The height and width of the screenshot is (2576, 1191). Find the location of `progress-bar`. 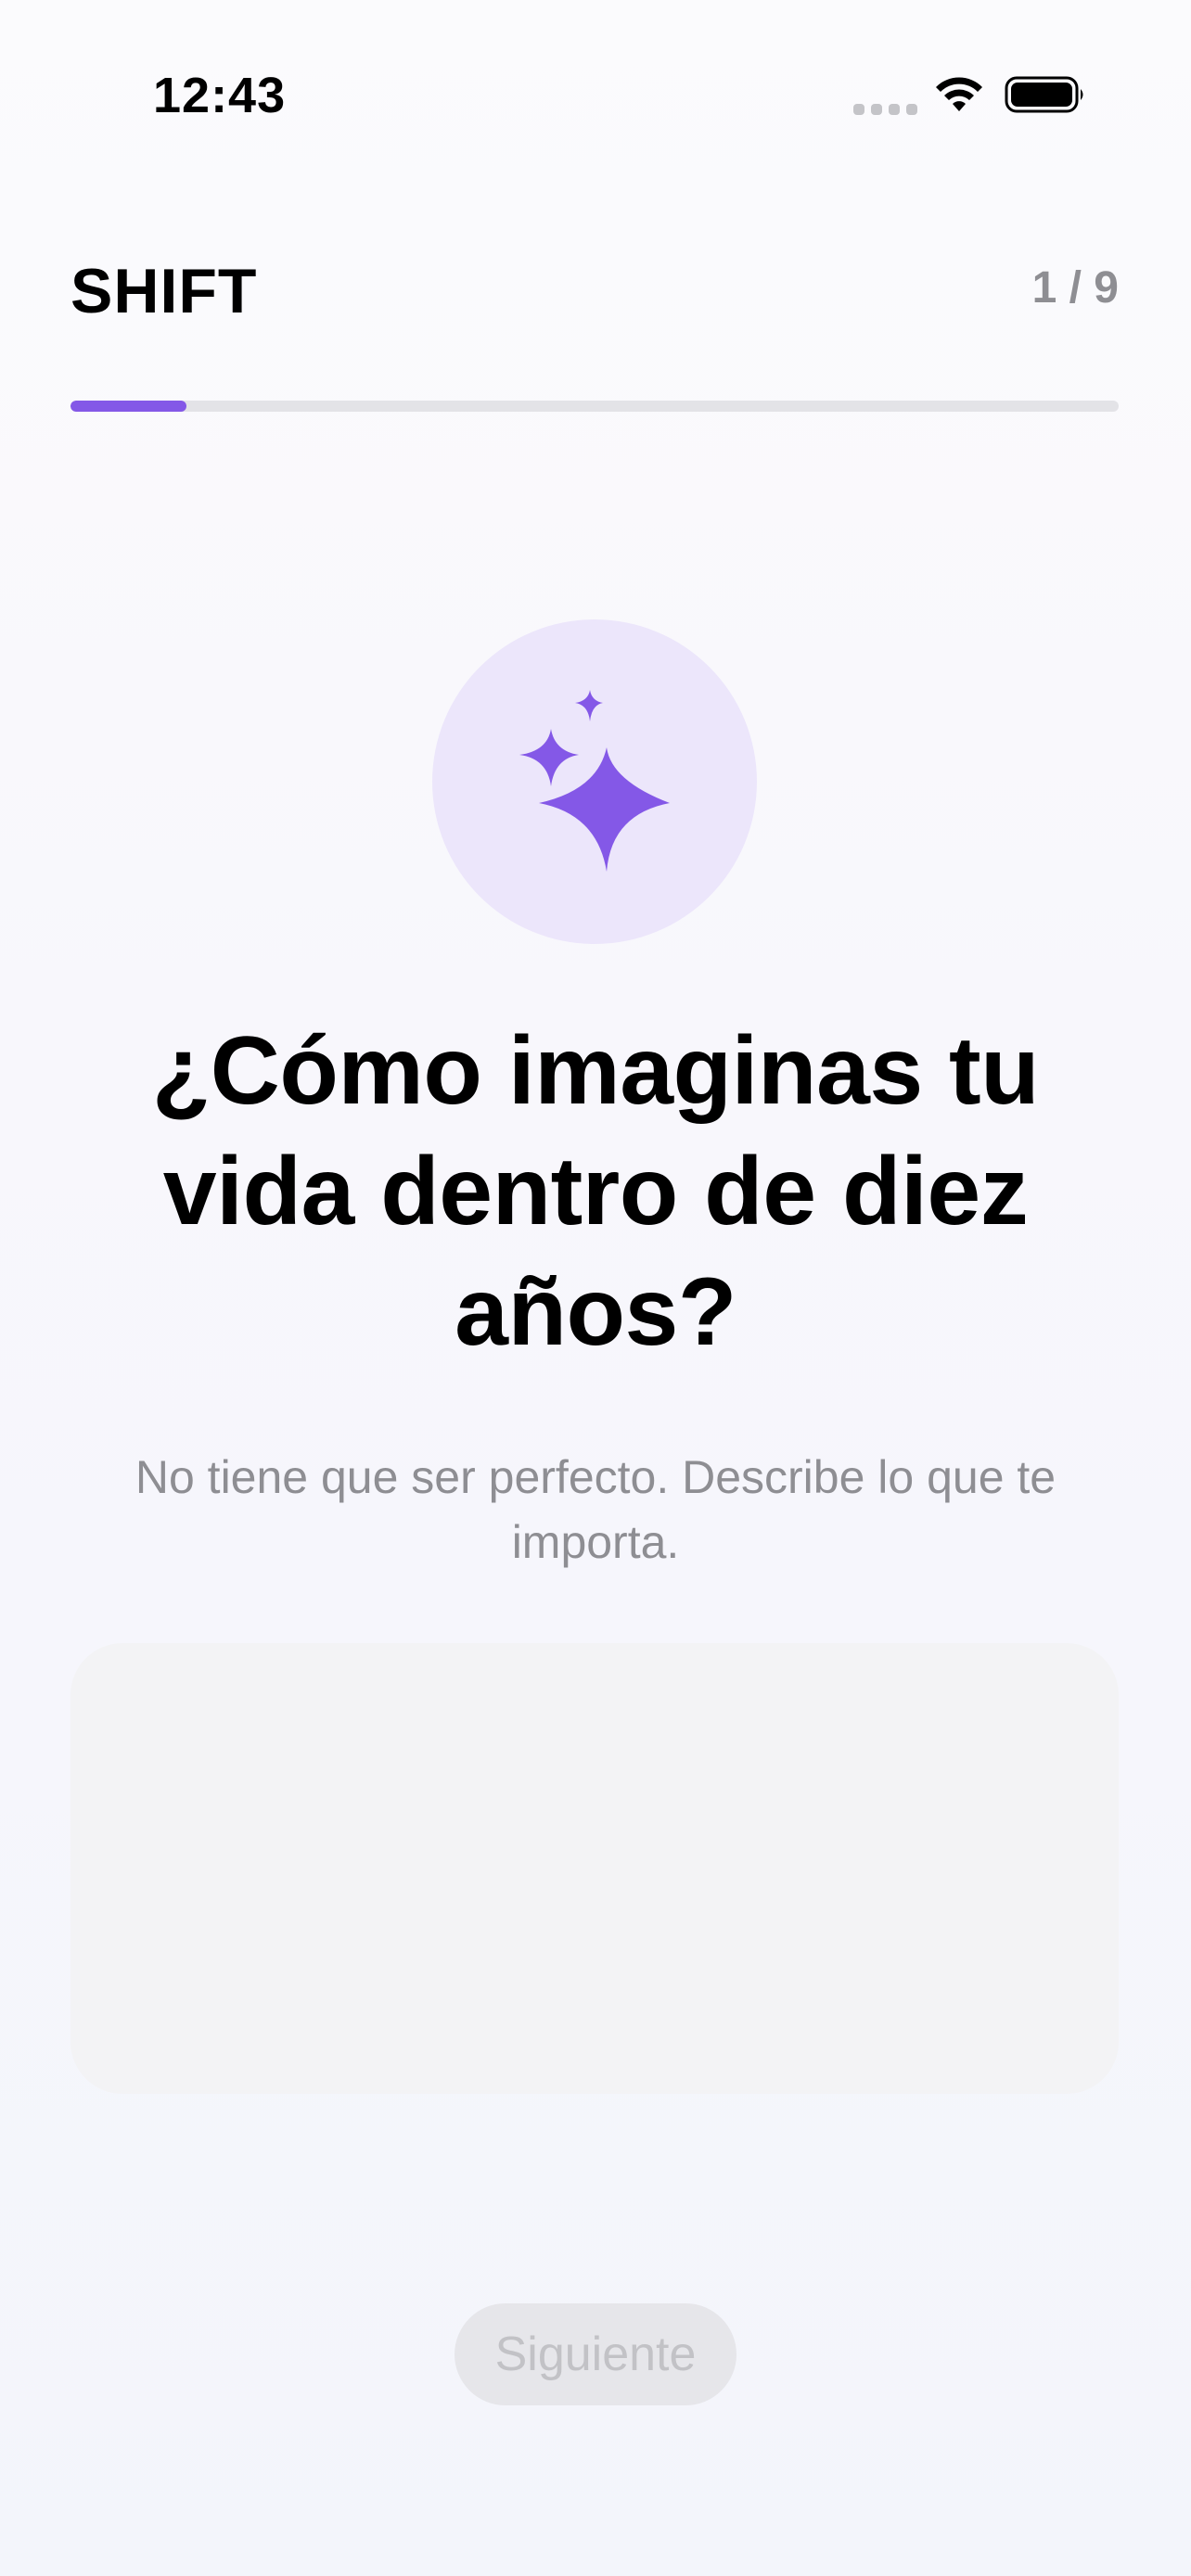

progress-bar is located at coordinates (594, 406).